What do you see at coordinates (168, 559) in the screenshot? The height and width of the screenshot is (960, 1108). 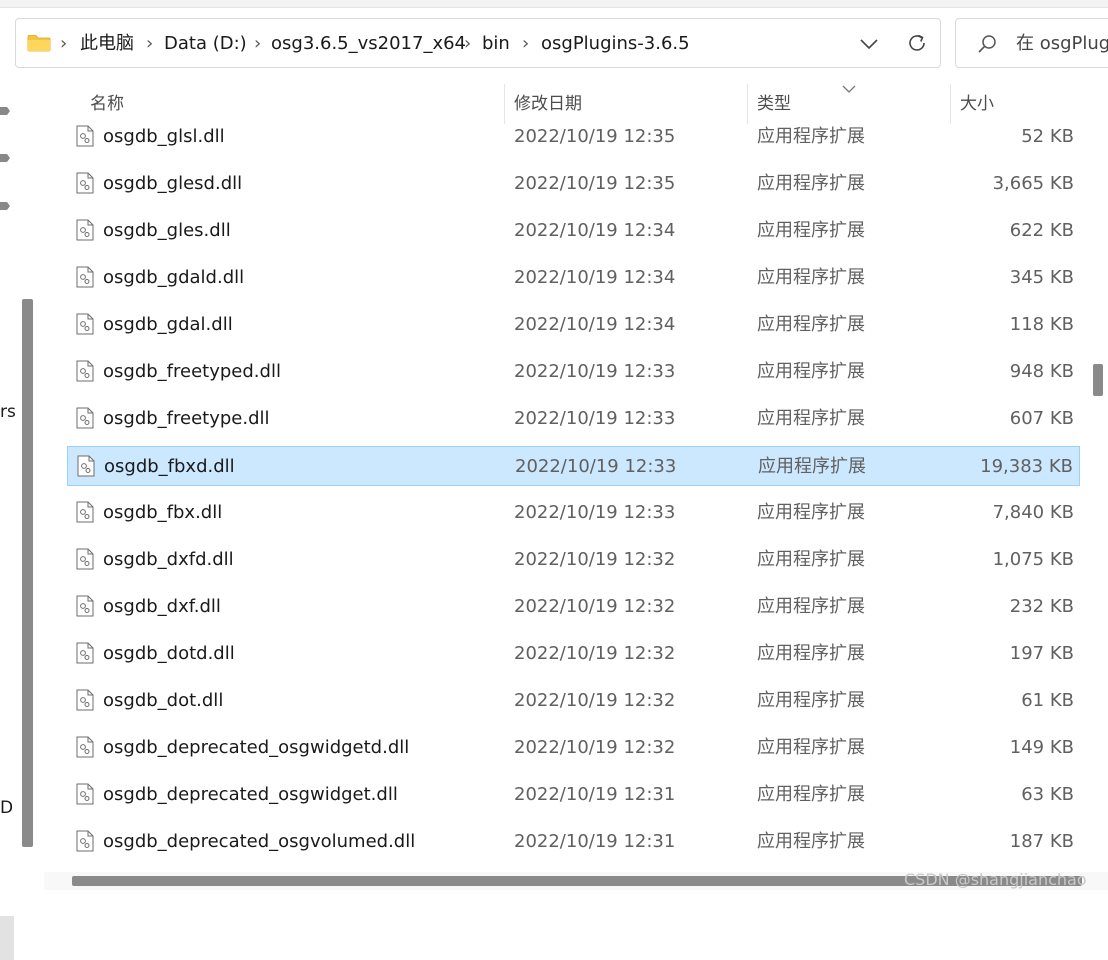 I see `file-name: osgdb_dxfd.dll` at bounding box center [168, 559].